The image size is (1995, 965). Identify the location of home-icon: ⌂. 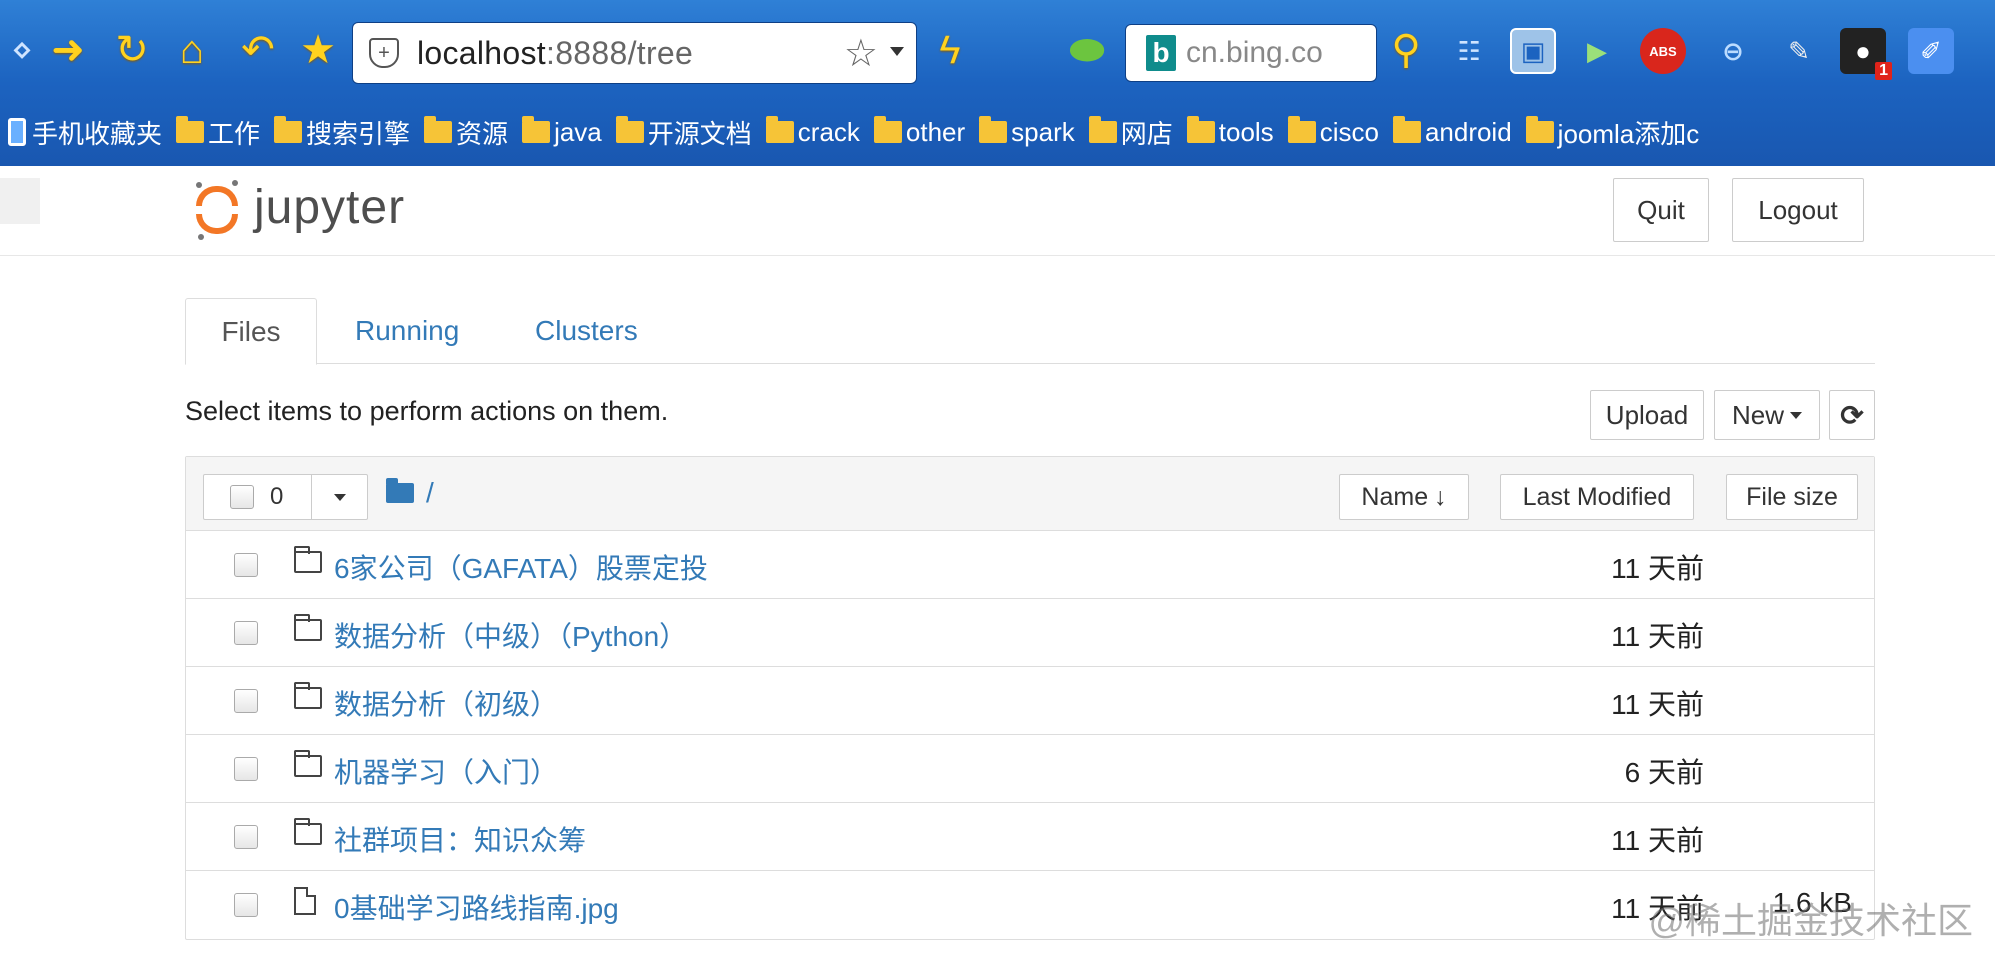
(192, 50).